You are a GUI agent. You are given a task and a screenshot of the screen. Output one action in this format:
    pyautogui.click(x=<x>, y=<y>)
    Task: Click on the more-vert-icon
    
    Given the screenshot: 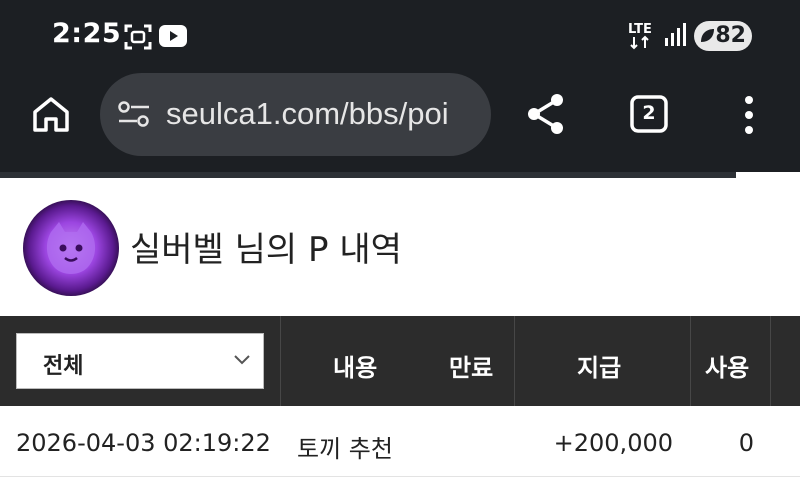 What is the action you would take?
    pyautogui.click(x=749, y=117)
    